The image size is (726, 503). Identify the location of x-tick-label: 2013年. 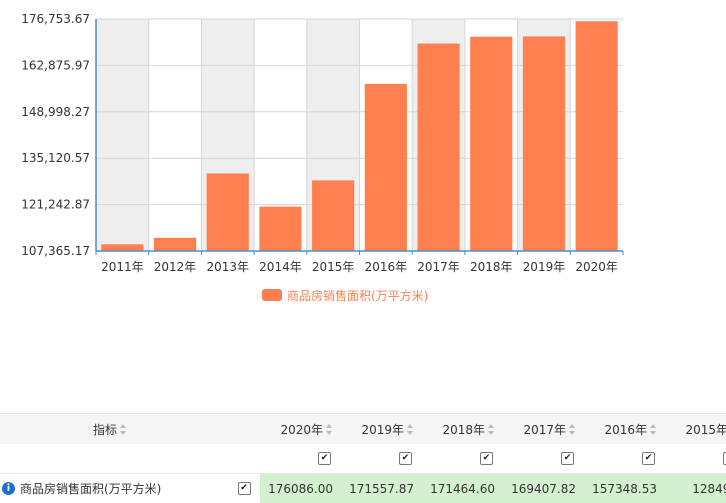
(227, 267).